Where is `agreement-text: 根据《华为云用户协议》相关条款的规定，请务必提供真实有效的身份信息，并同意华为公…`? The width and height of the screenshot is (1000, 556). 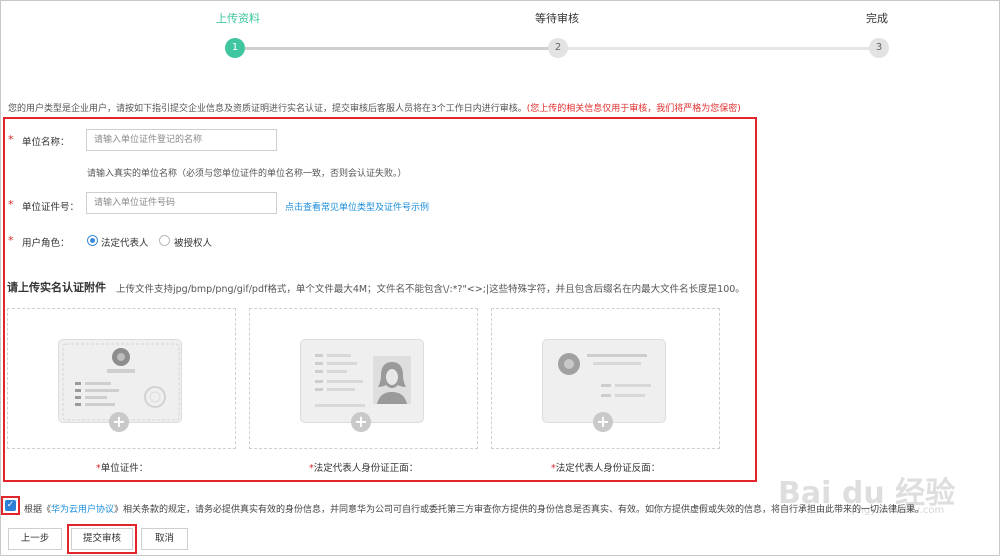
agreement-text: 根据《华为云用户协议》相关条款的规定，请务必提供真实有效的身份信息，并同意华为公… is located at coordinates (474, 510).